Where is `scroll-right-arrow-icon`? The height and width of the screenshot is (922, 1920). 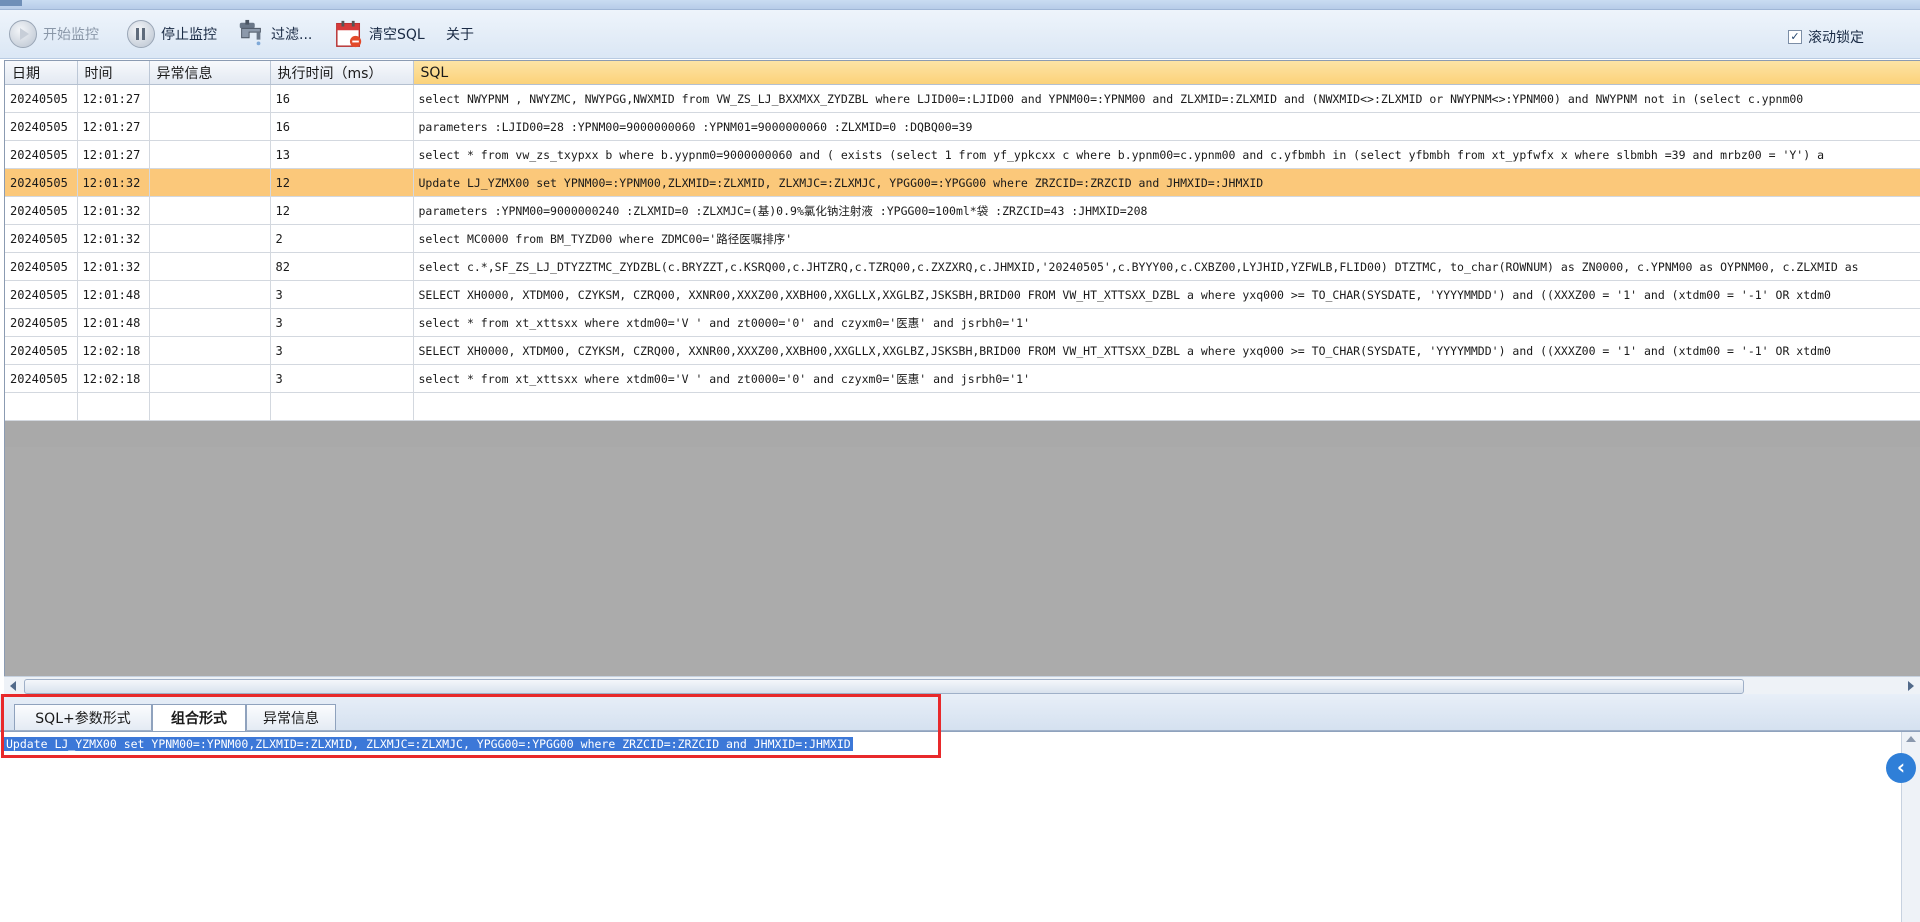 scroll-right-arrow-icon is located at coordinates (1911, 686).